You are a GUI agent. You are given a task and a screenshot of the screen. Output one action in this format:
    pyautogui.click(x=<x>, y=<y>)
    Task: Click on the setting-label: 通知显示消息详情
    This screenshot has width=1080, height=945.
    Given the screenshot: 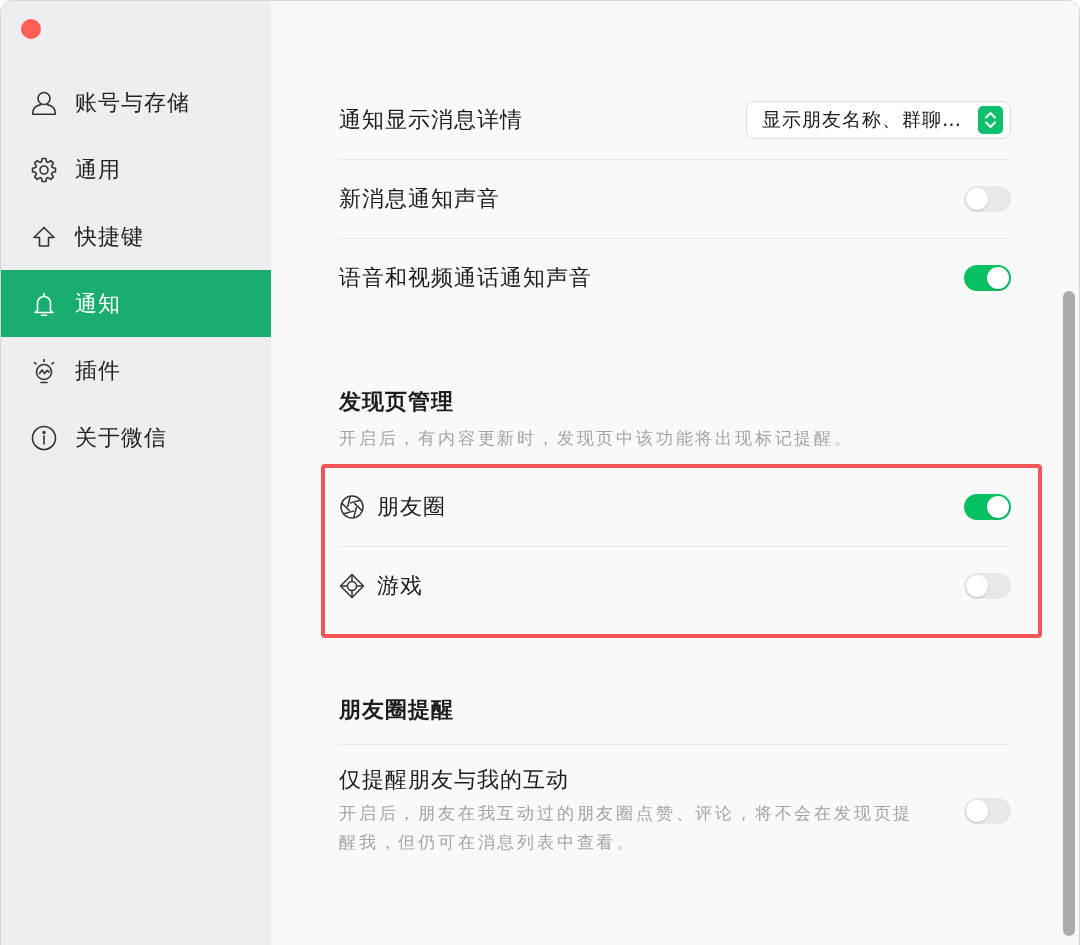 What is the action you would take?
    pyautogui.click(x=431, y=120)
    